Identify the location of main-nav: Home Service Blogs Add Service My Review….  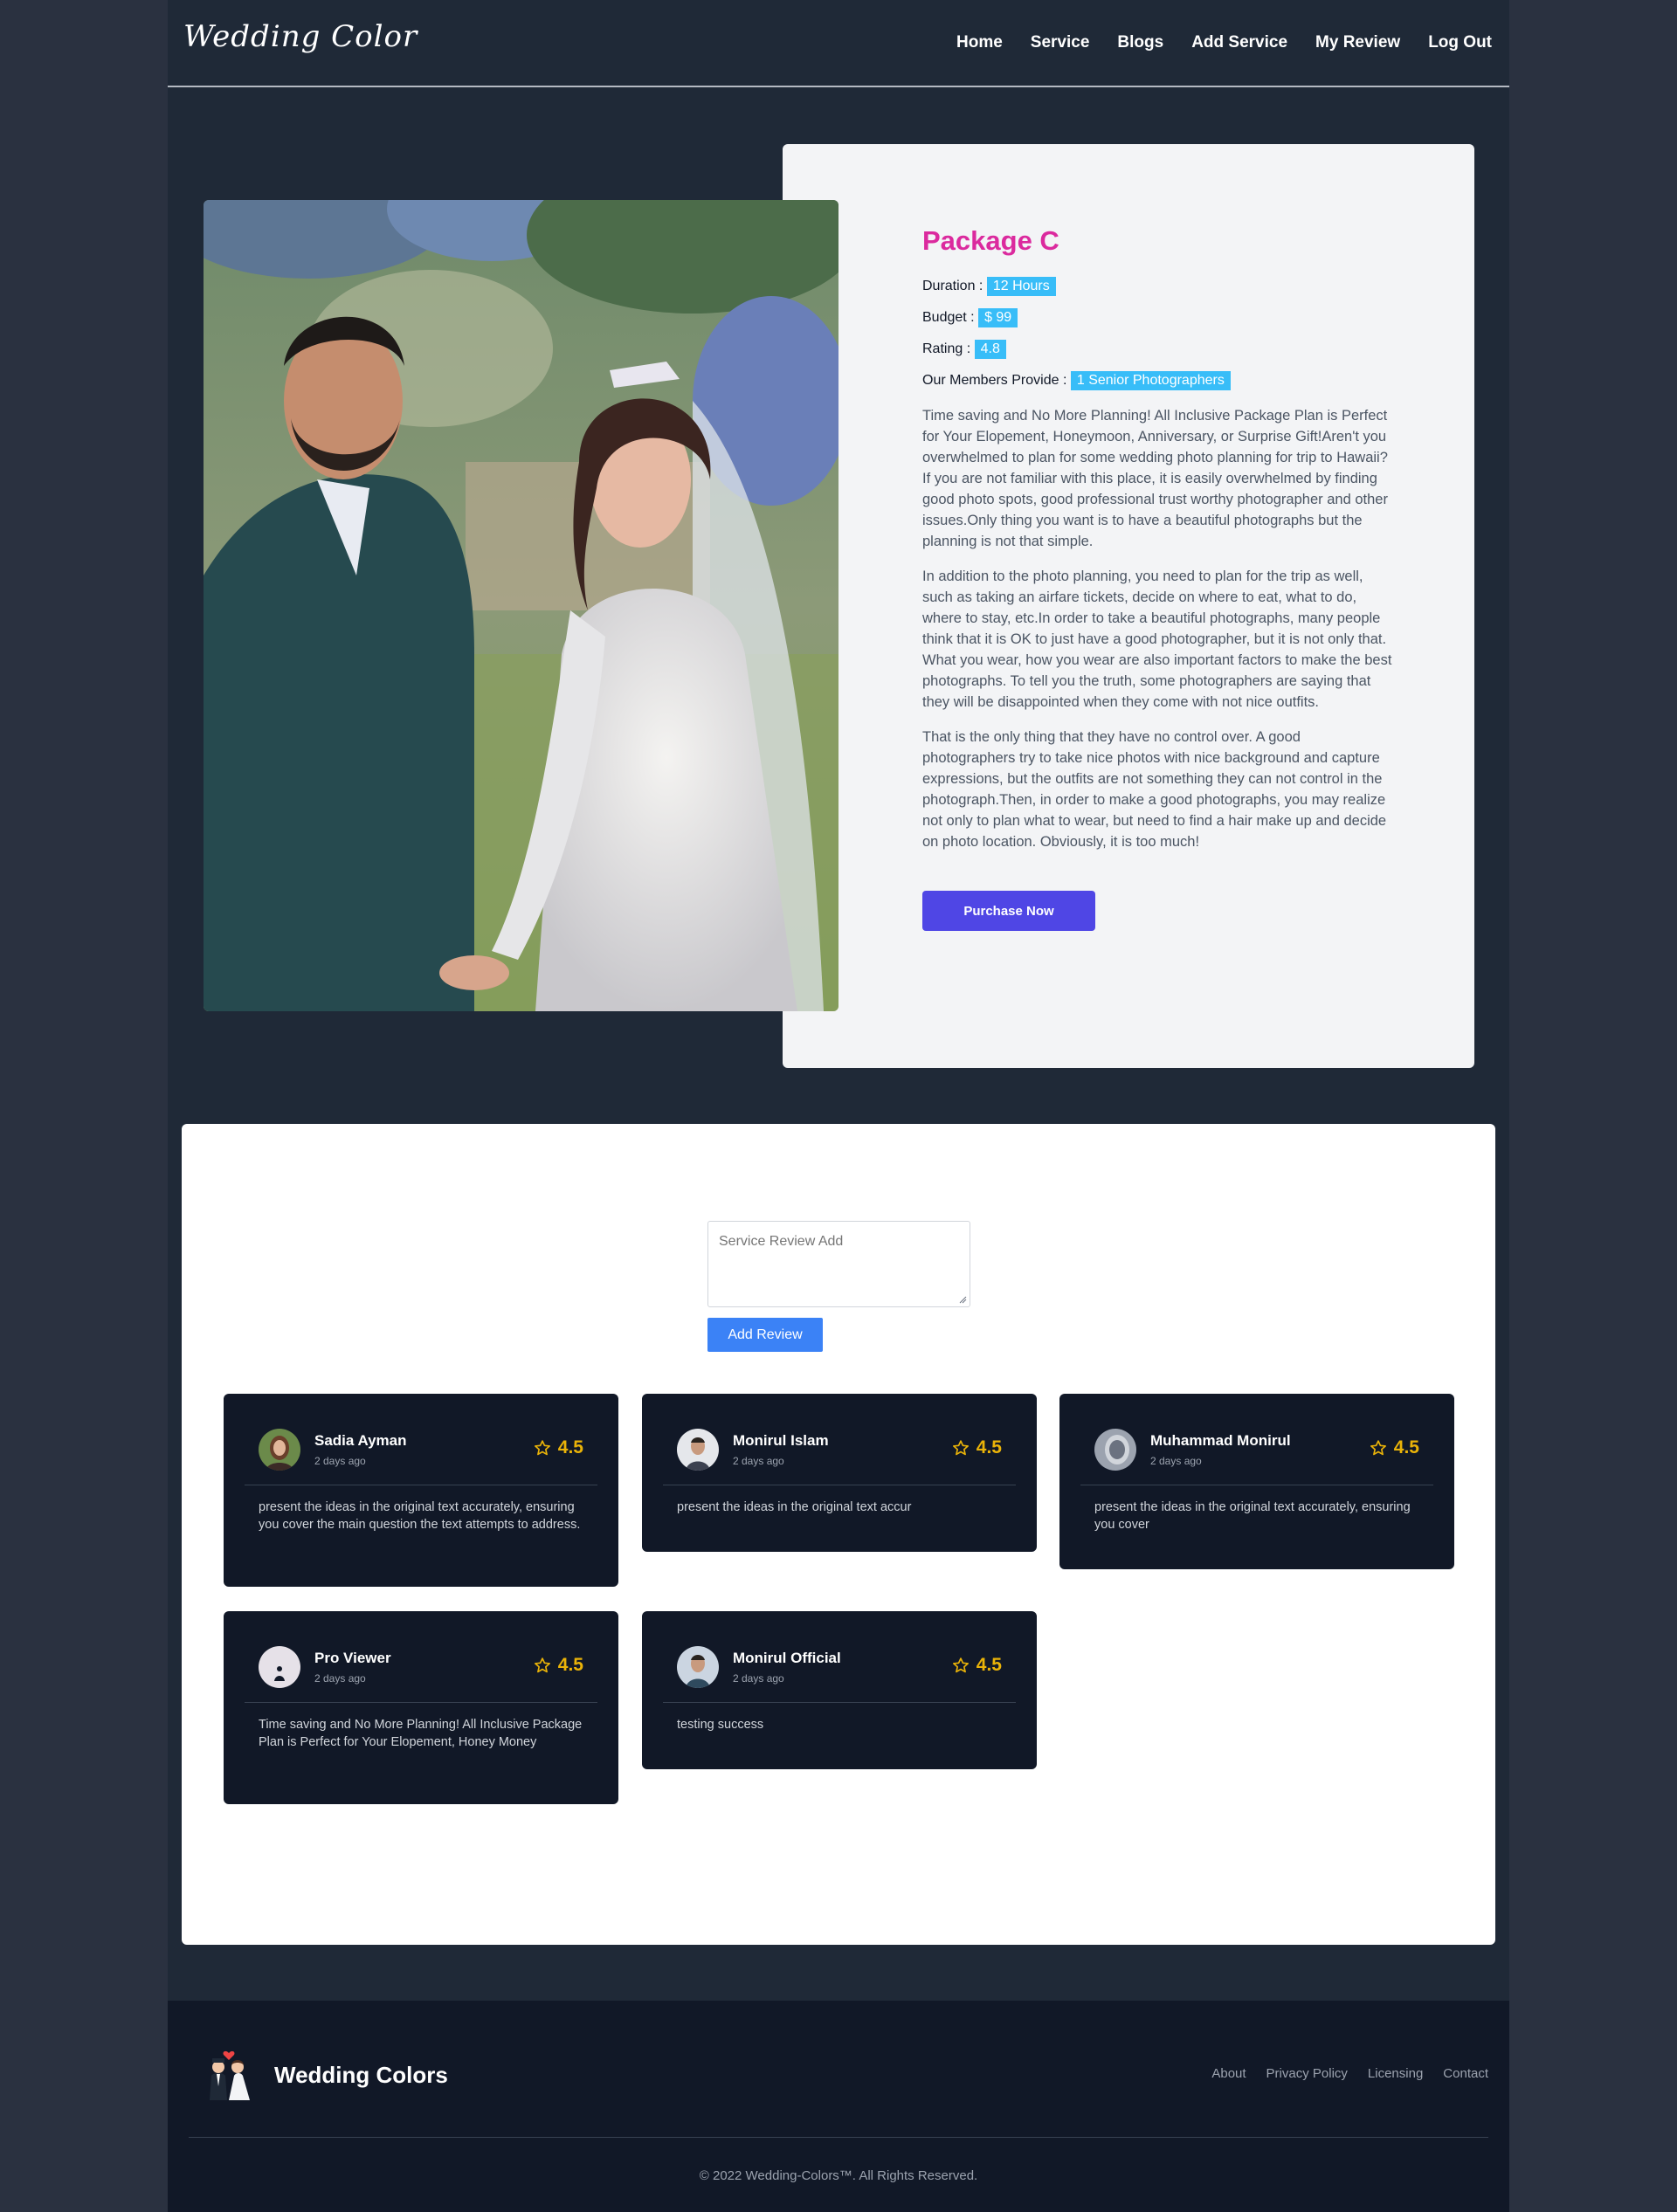
(1224, 42).